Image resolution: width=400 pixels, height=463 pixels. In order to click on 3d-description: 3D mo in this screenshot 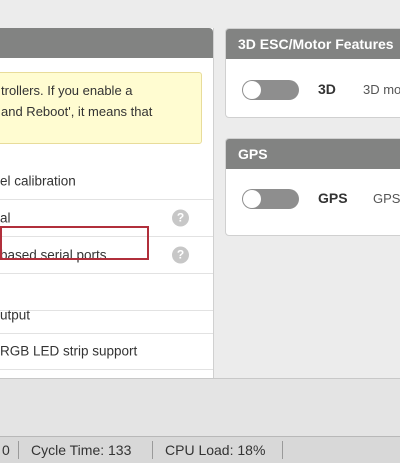, I will do `click(381, 89)`.